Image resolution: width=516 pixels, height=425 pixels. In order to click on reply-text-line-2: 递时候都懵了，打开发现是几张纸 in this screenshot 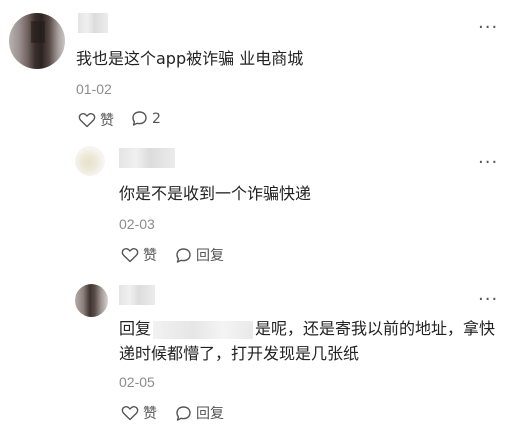, I will do `click(239, 353)`.